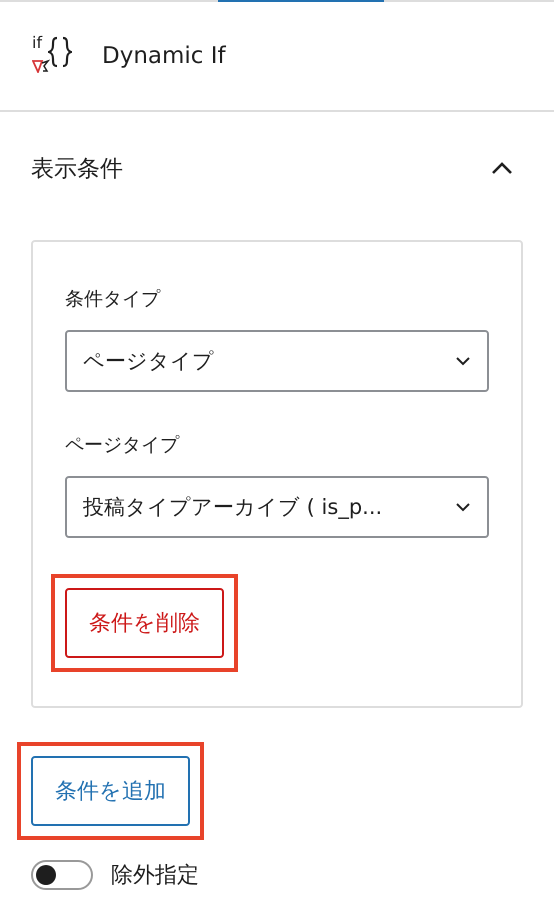 Image resolution: width=554 pixels, height=924 pixels. I want to click on block-title: Dynamic If, so click(164, 56).